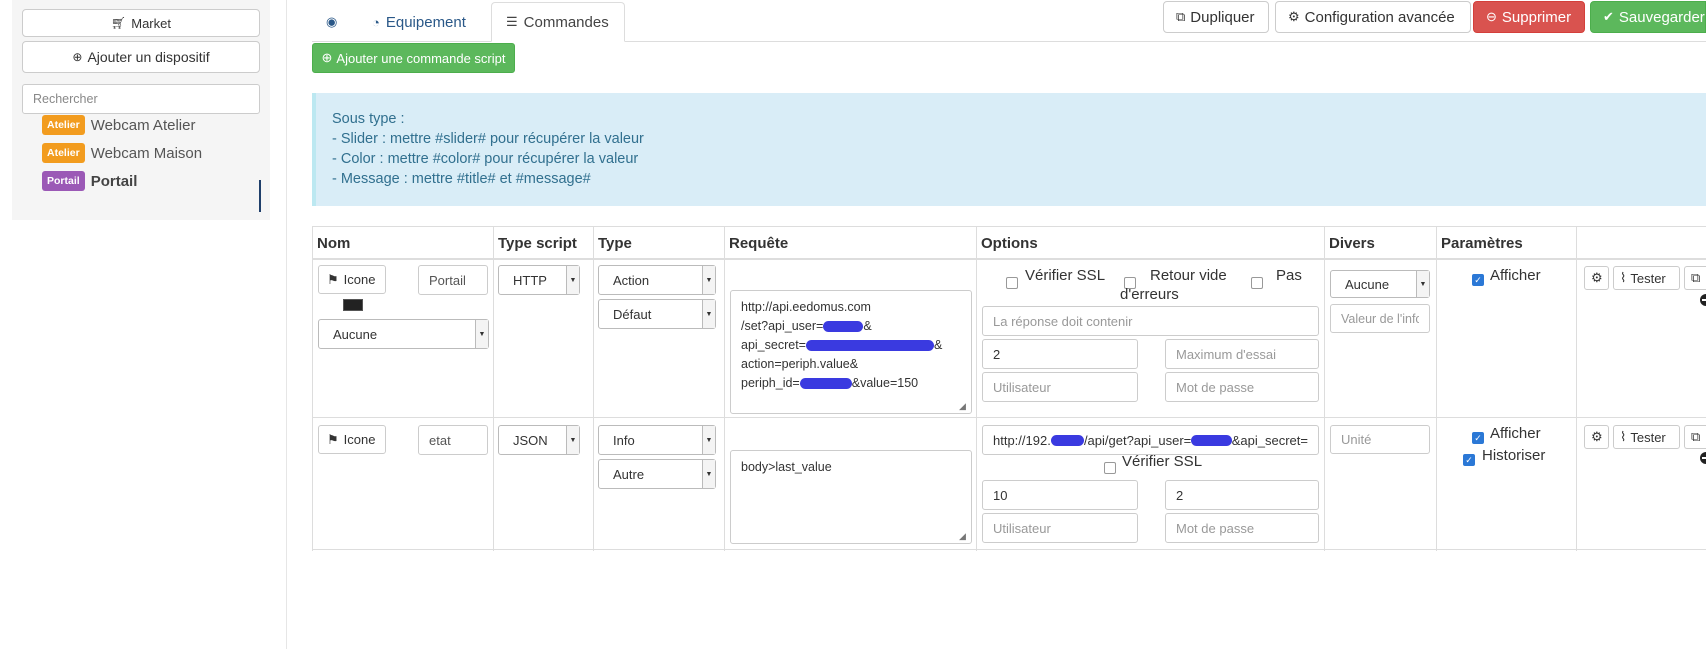 This screenshot has height=649, width=1706. Describe the element at coordinates (141, 99) in the screenshot. I see `search-input` at that location.